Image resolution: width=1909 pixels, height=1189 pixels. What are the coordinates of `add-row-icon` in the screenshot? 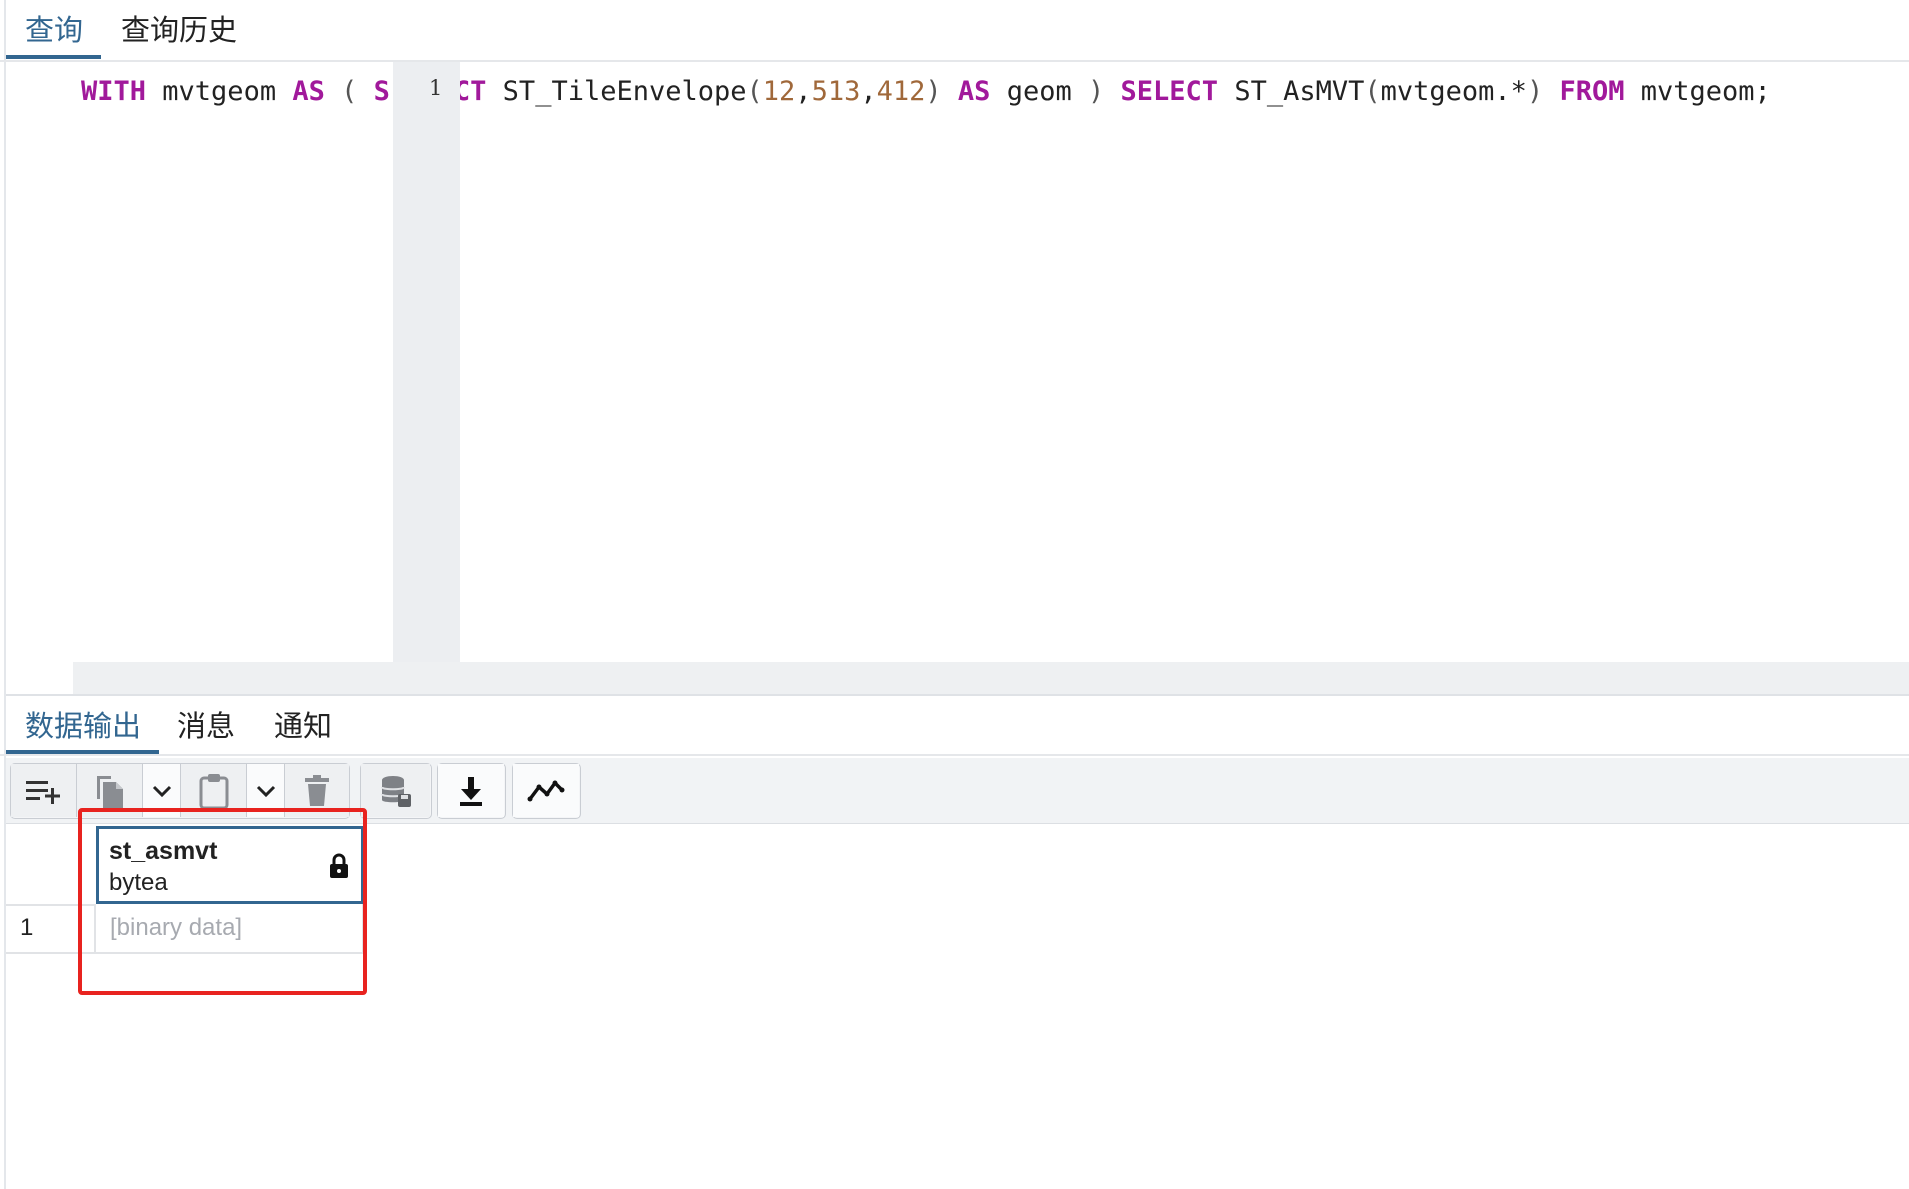 It's located at (44, 791).